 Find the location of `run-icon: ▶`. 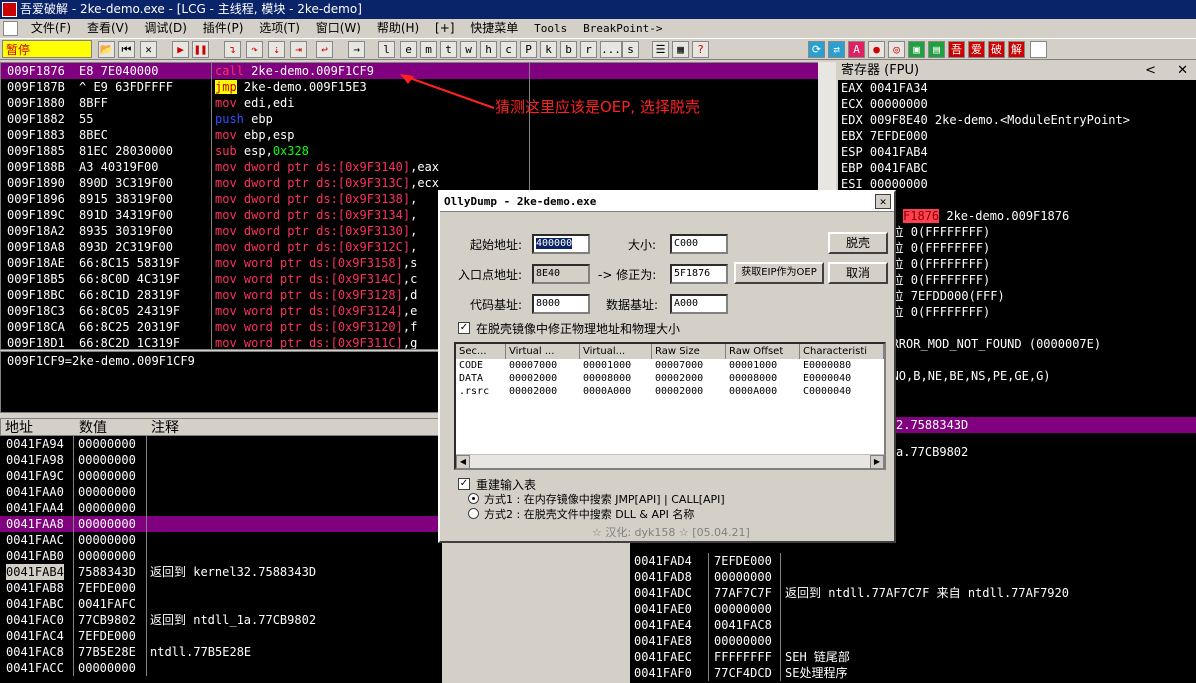

run-icon: ▶ is located at coordinates (180, 49).